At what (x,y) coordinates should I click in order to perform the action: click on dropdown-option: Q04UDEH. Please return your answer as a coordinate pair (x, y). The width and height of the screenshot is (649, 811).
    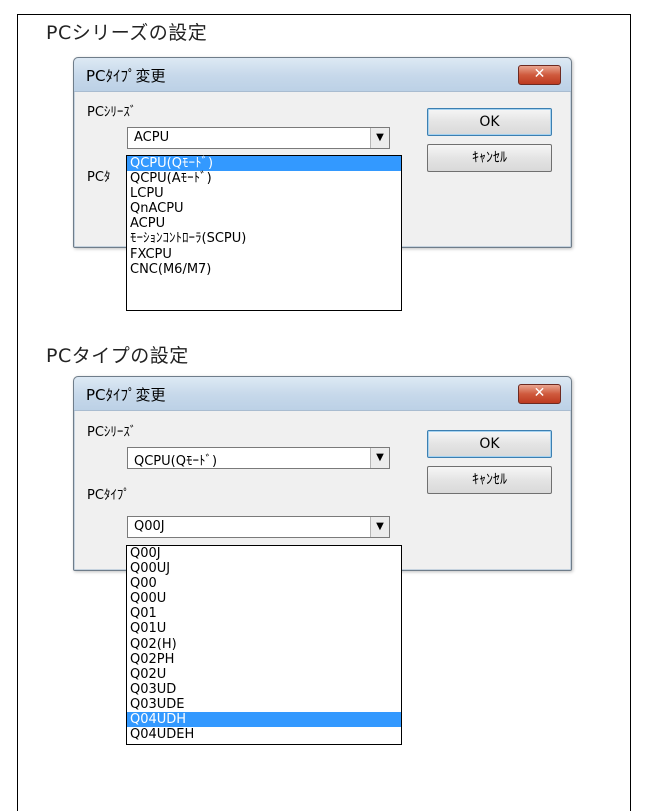
    Looking at the image, I should click on (264, 734).